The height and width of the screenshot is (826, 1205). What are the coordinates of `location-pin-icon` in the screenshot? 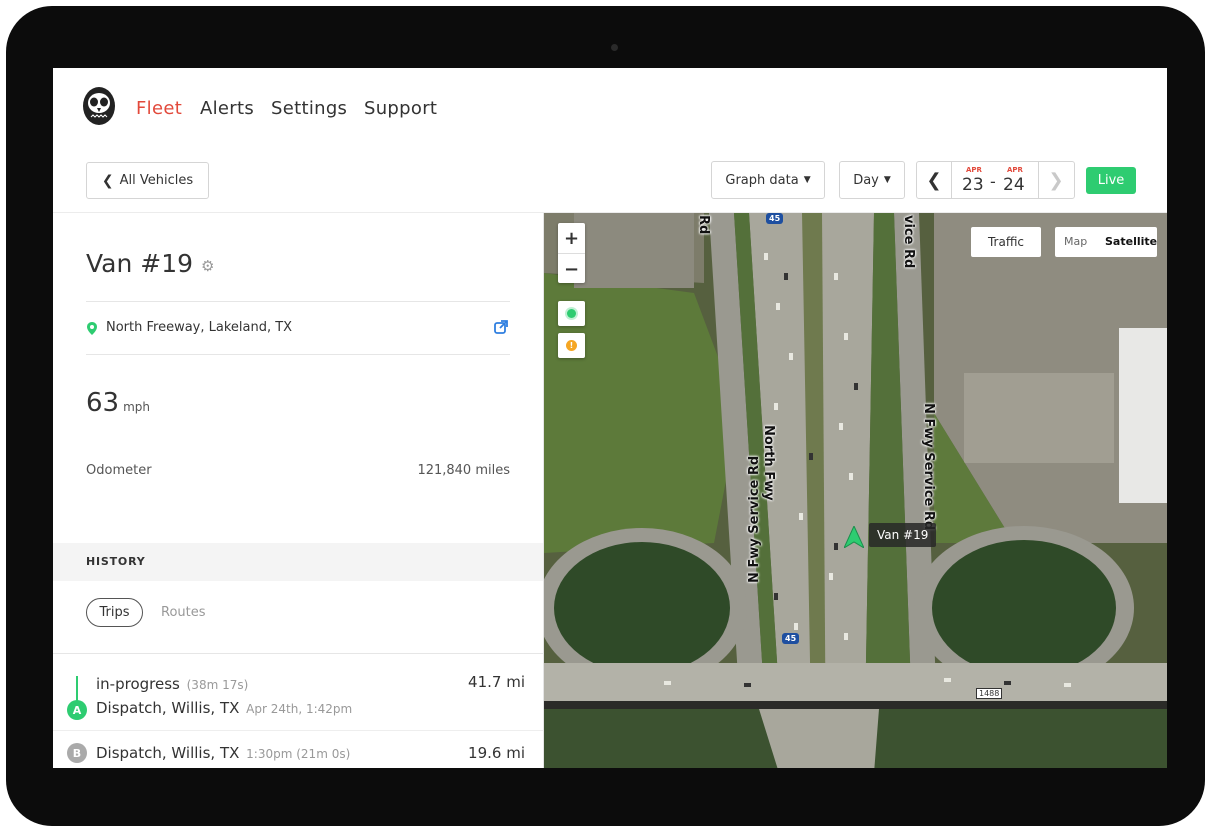 It's located at (92, 329).